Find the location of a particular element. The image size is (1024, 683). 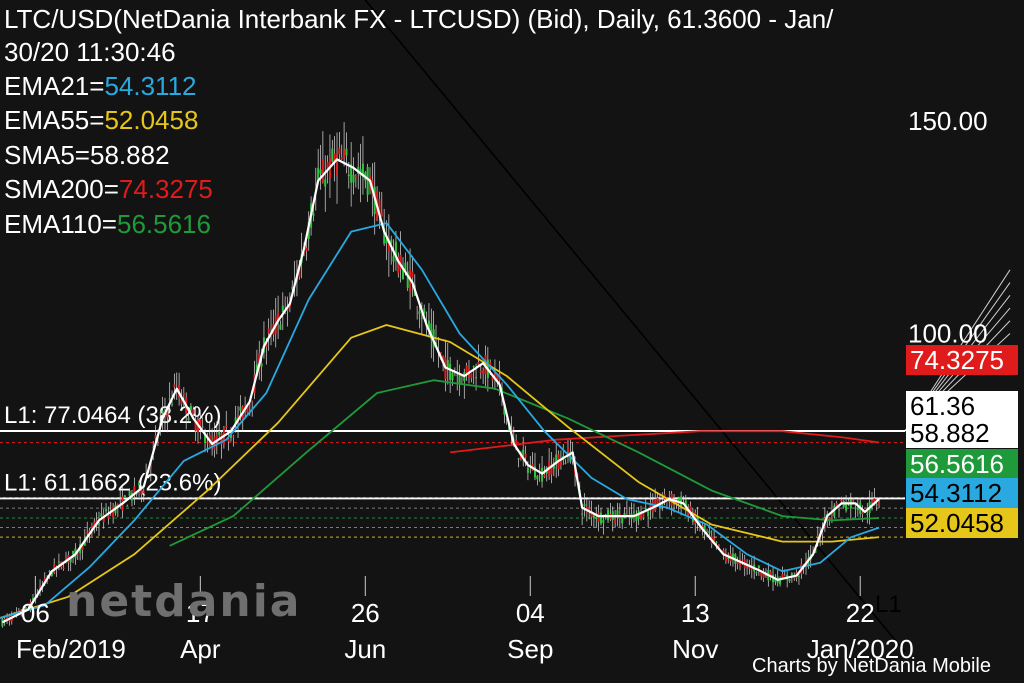

indicator-value: 54.3112 is located at coordinates (150, 86).